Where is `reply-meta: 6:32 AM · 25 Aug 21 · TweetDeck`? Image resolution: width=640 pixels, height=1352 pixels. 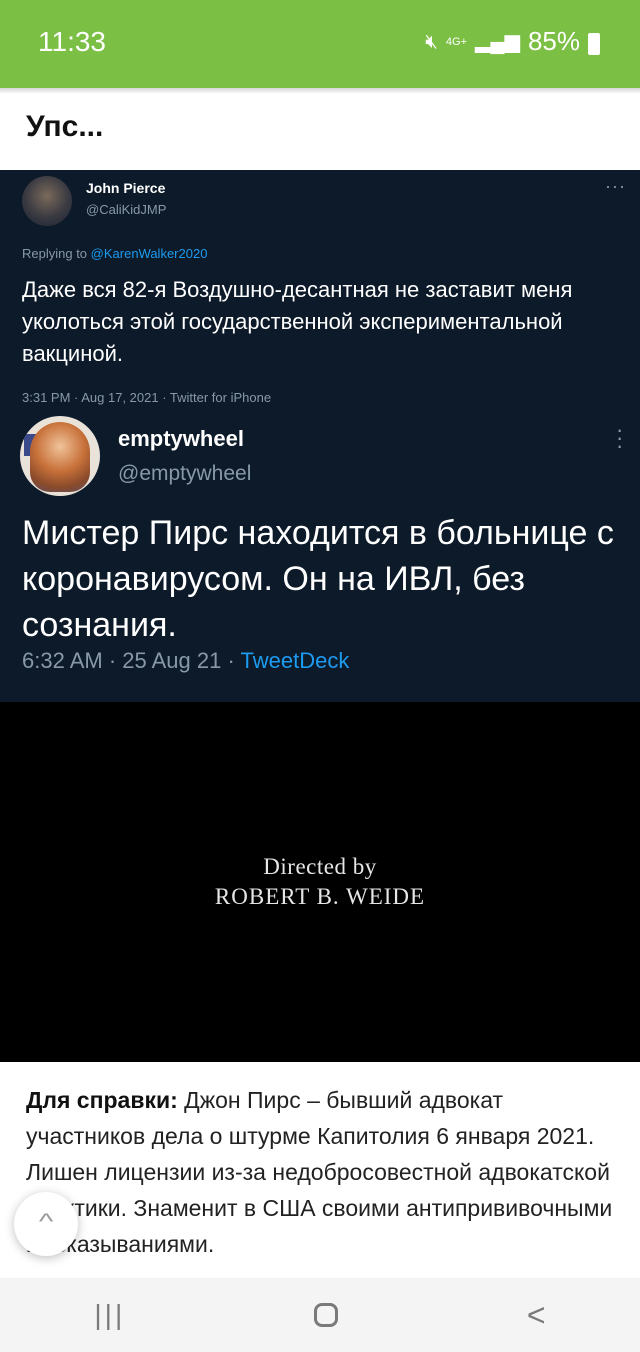
reply-meta: 6:32 AM · 25 Aug 21 · TweetDeck is located at coordinates (185, 661).